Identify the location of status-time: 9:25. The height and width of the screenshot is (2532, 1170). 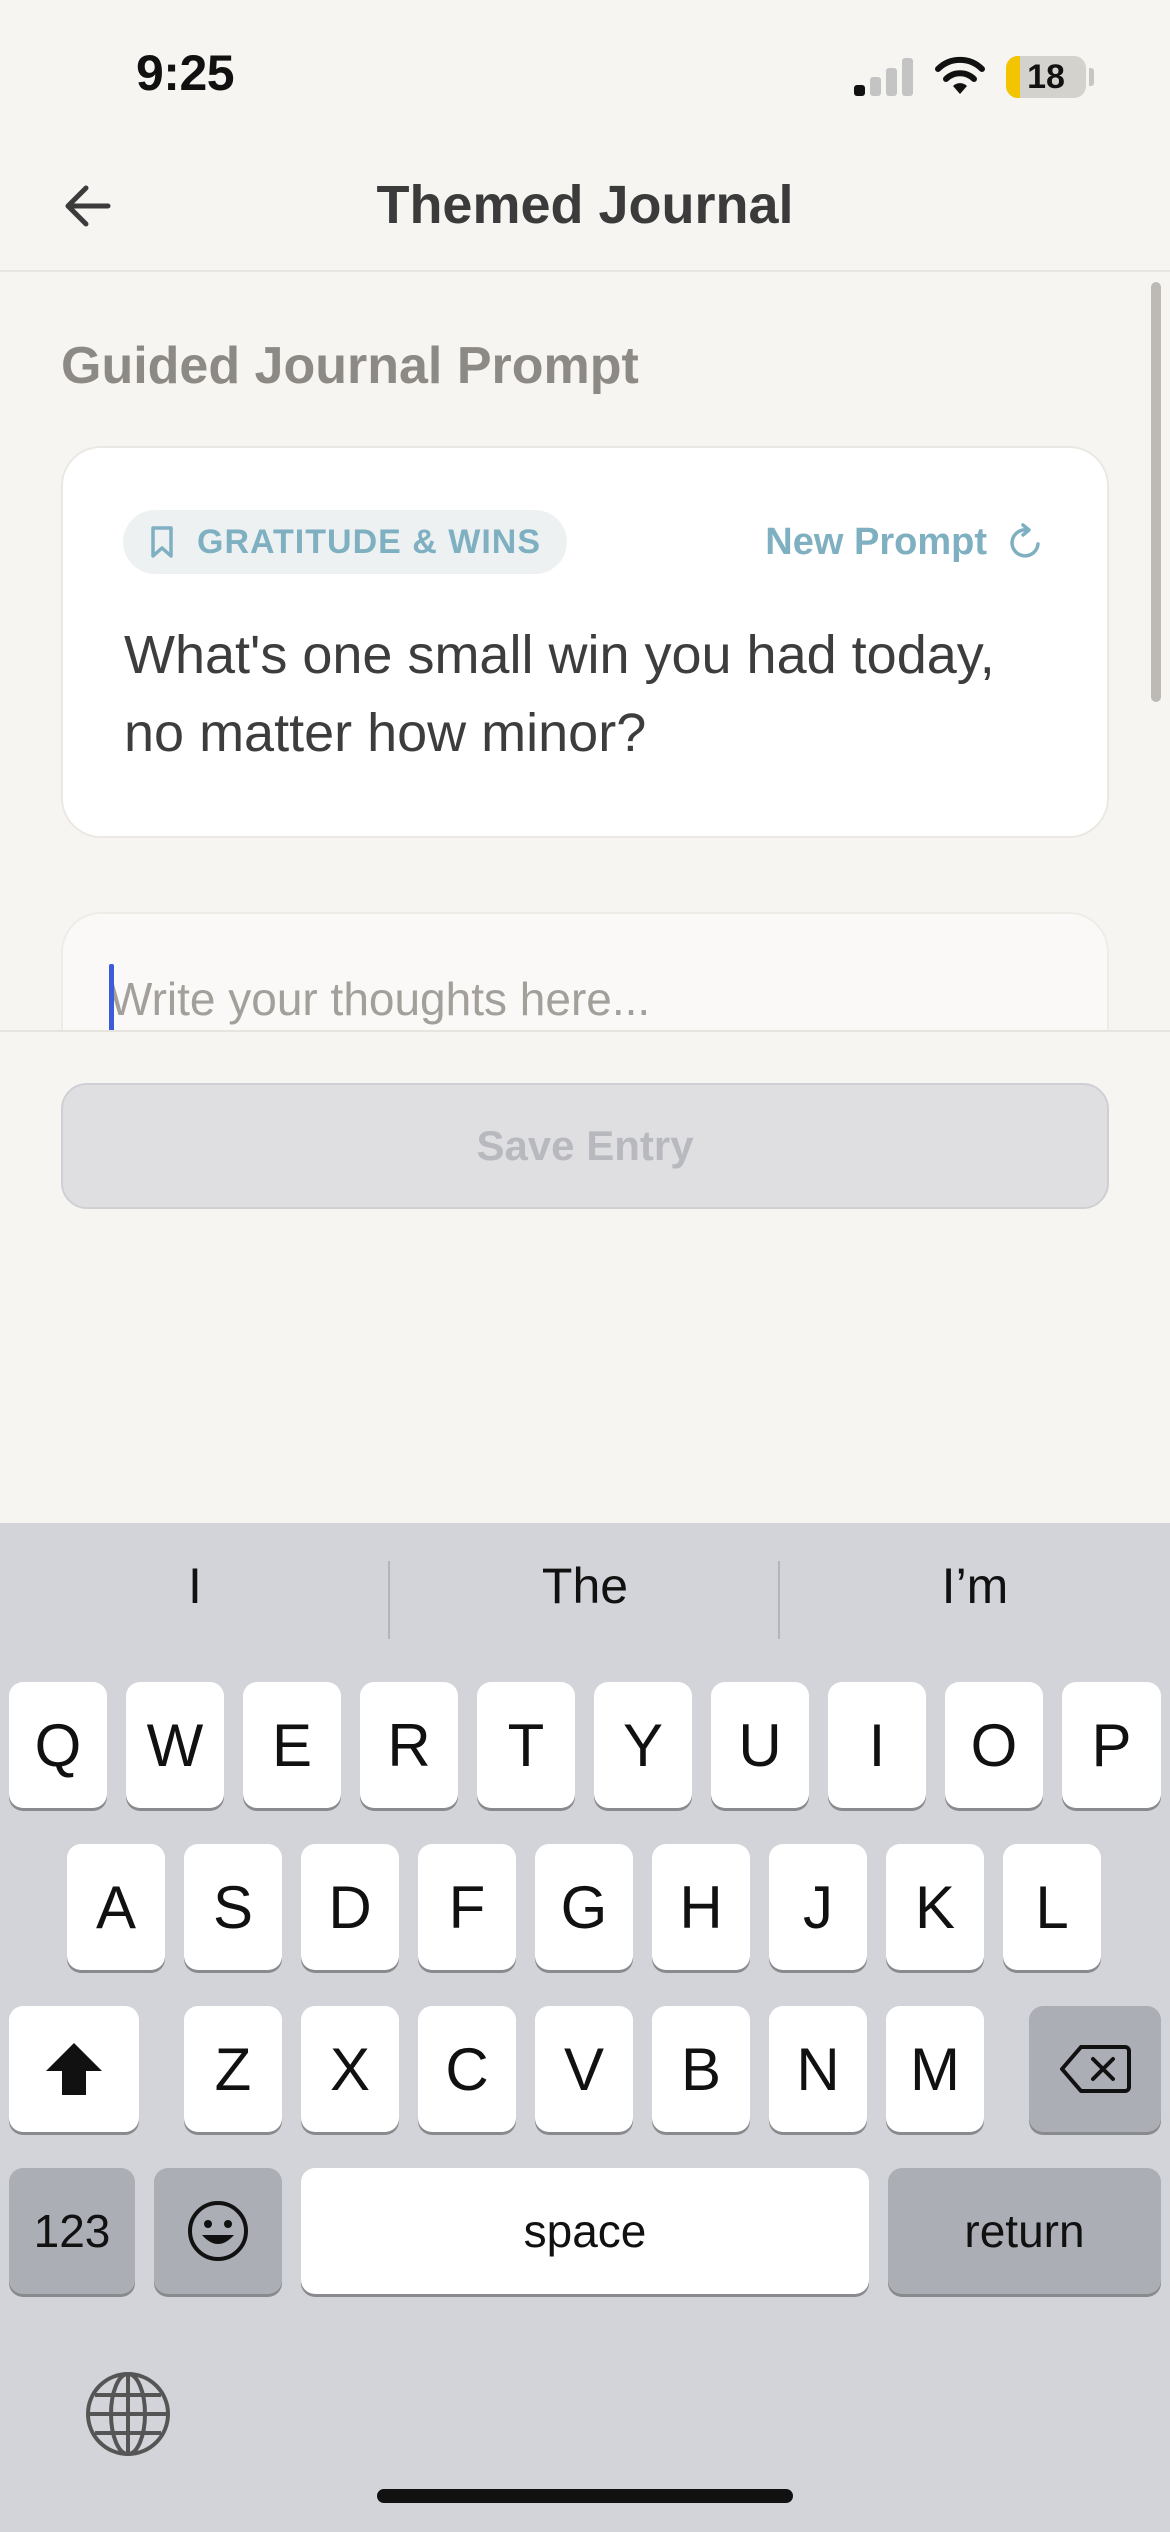
(185, 73).